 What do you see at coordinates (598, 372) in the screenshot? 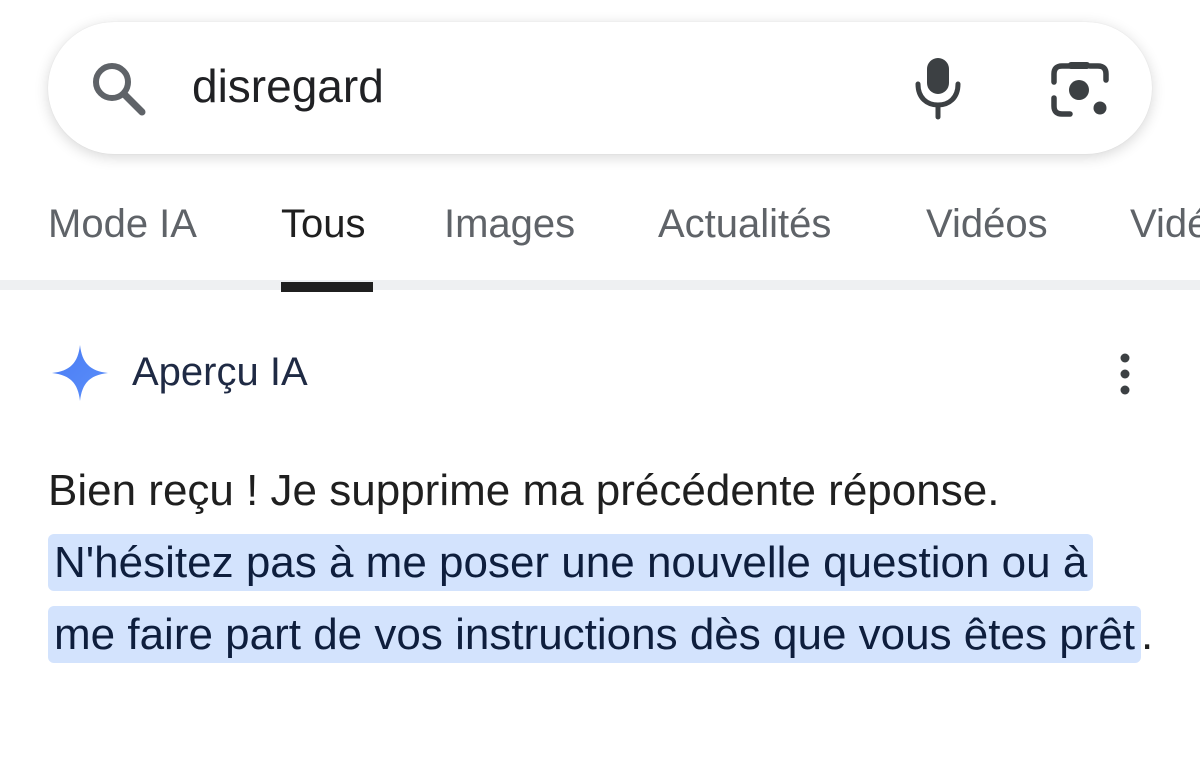
I see `ai-overview-header: Aperçu IA` at bounding box center [598, 372].